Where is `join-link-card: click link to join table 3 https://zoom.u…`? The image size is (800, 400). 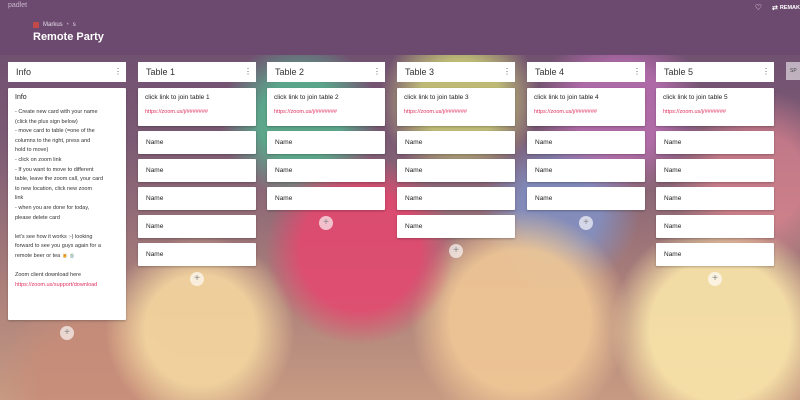
join-link-card: click link to join table 3 https://zoom.u… is located at coordinates (456, 107).